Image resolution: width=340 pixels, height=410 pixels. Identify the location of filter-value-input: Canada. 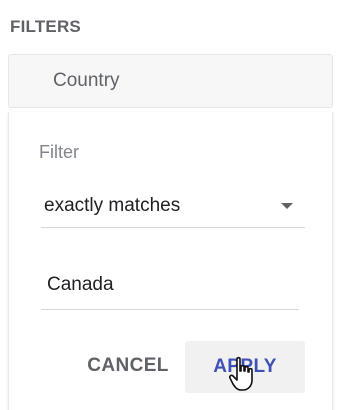
(170, 286).